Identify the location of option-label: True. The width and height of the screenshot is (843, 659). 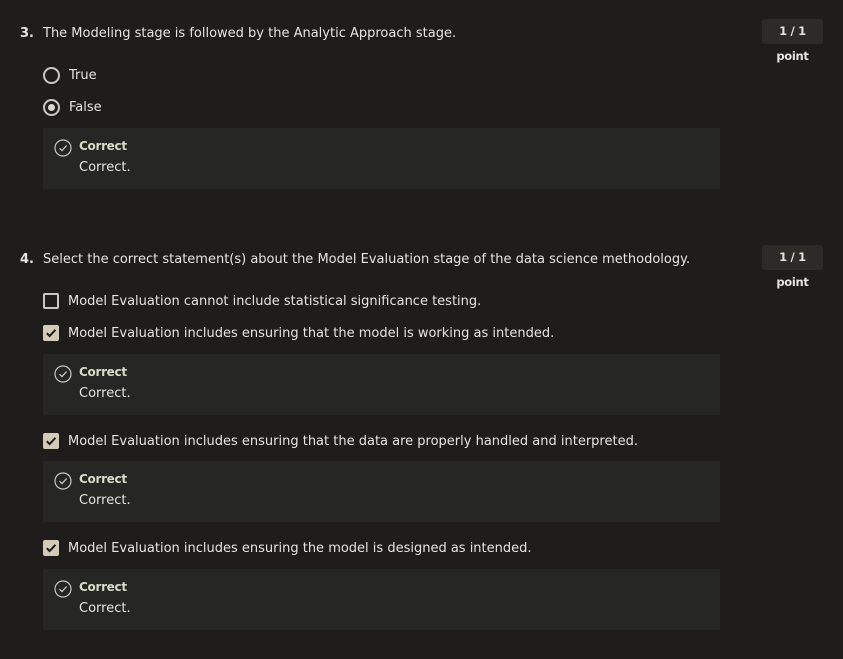
(83, 75).